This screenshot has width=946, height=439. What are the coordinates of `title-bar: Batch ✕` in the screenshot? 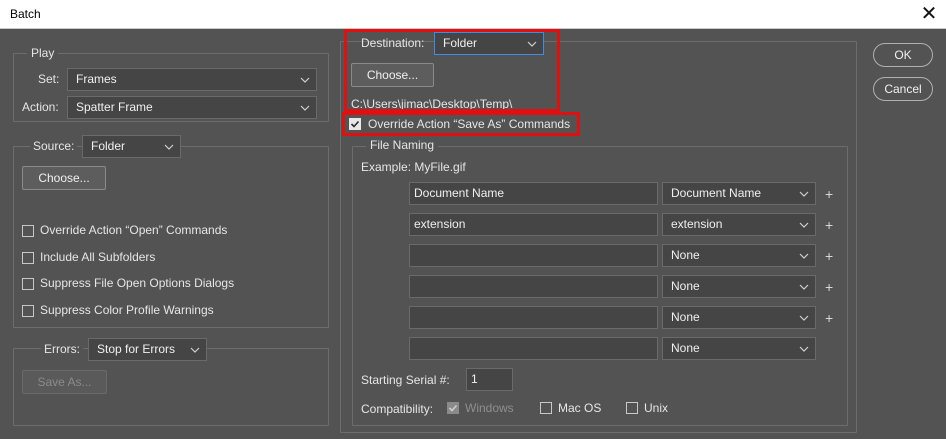 It's located at (473, 14).